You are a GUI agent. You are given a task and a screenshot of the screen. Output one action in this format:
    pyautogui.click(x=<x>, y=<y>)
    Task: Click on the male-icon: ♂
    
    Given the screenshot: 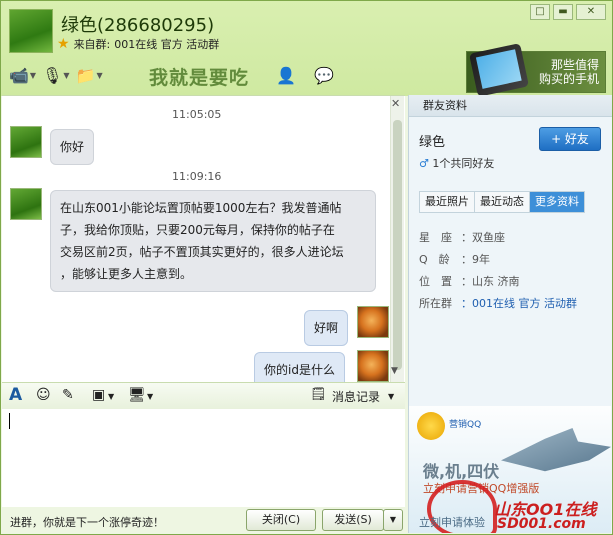 What is the action you would take?
    pyautogui.click(x=424, y=163)
    